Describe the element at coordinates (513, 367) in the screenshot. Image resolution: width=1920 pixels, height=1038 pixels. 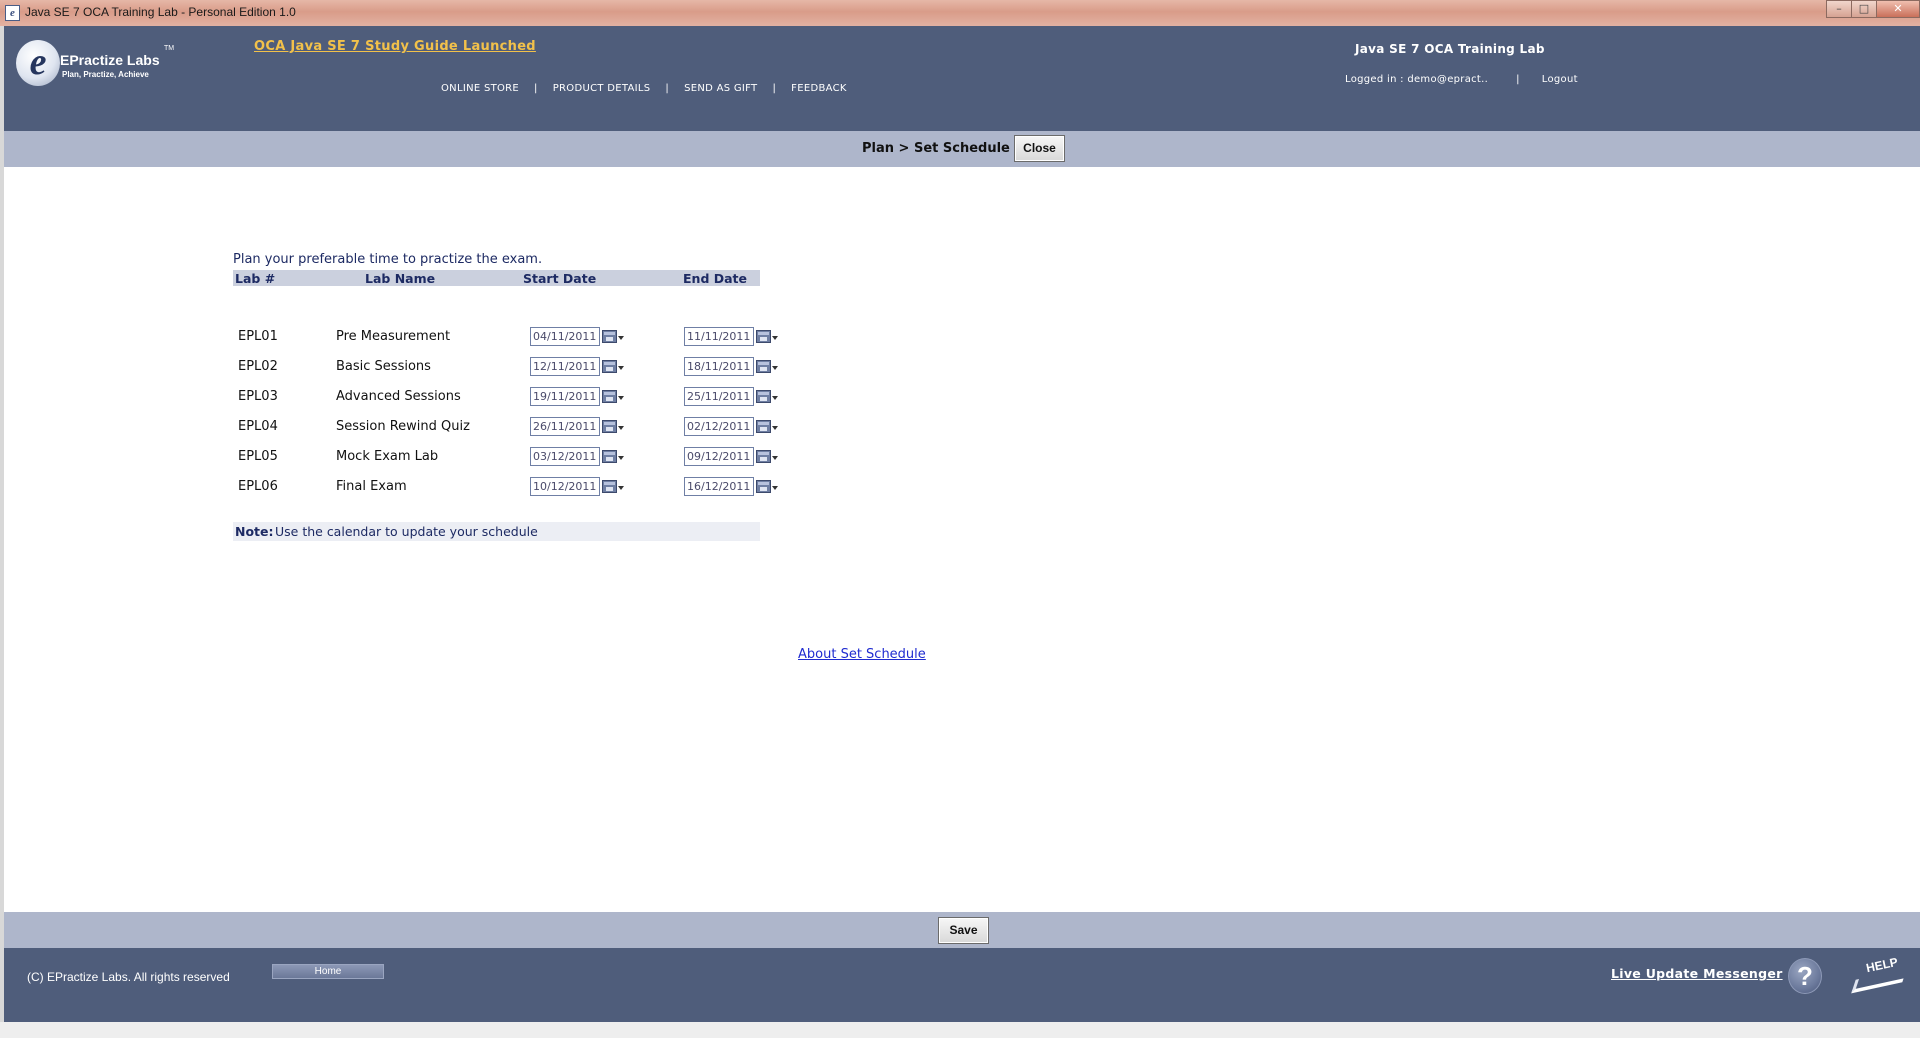
I see `table-row: EPL02 Basic Sessions` at that location.